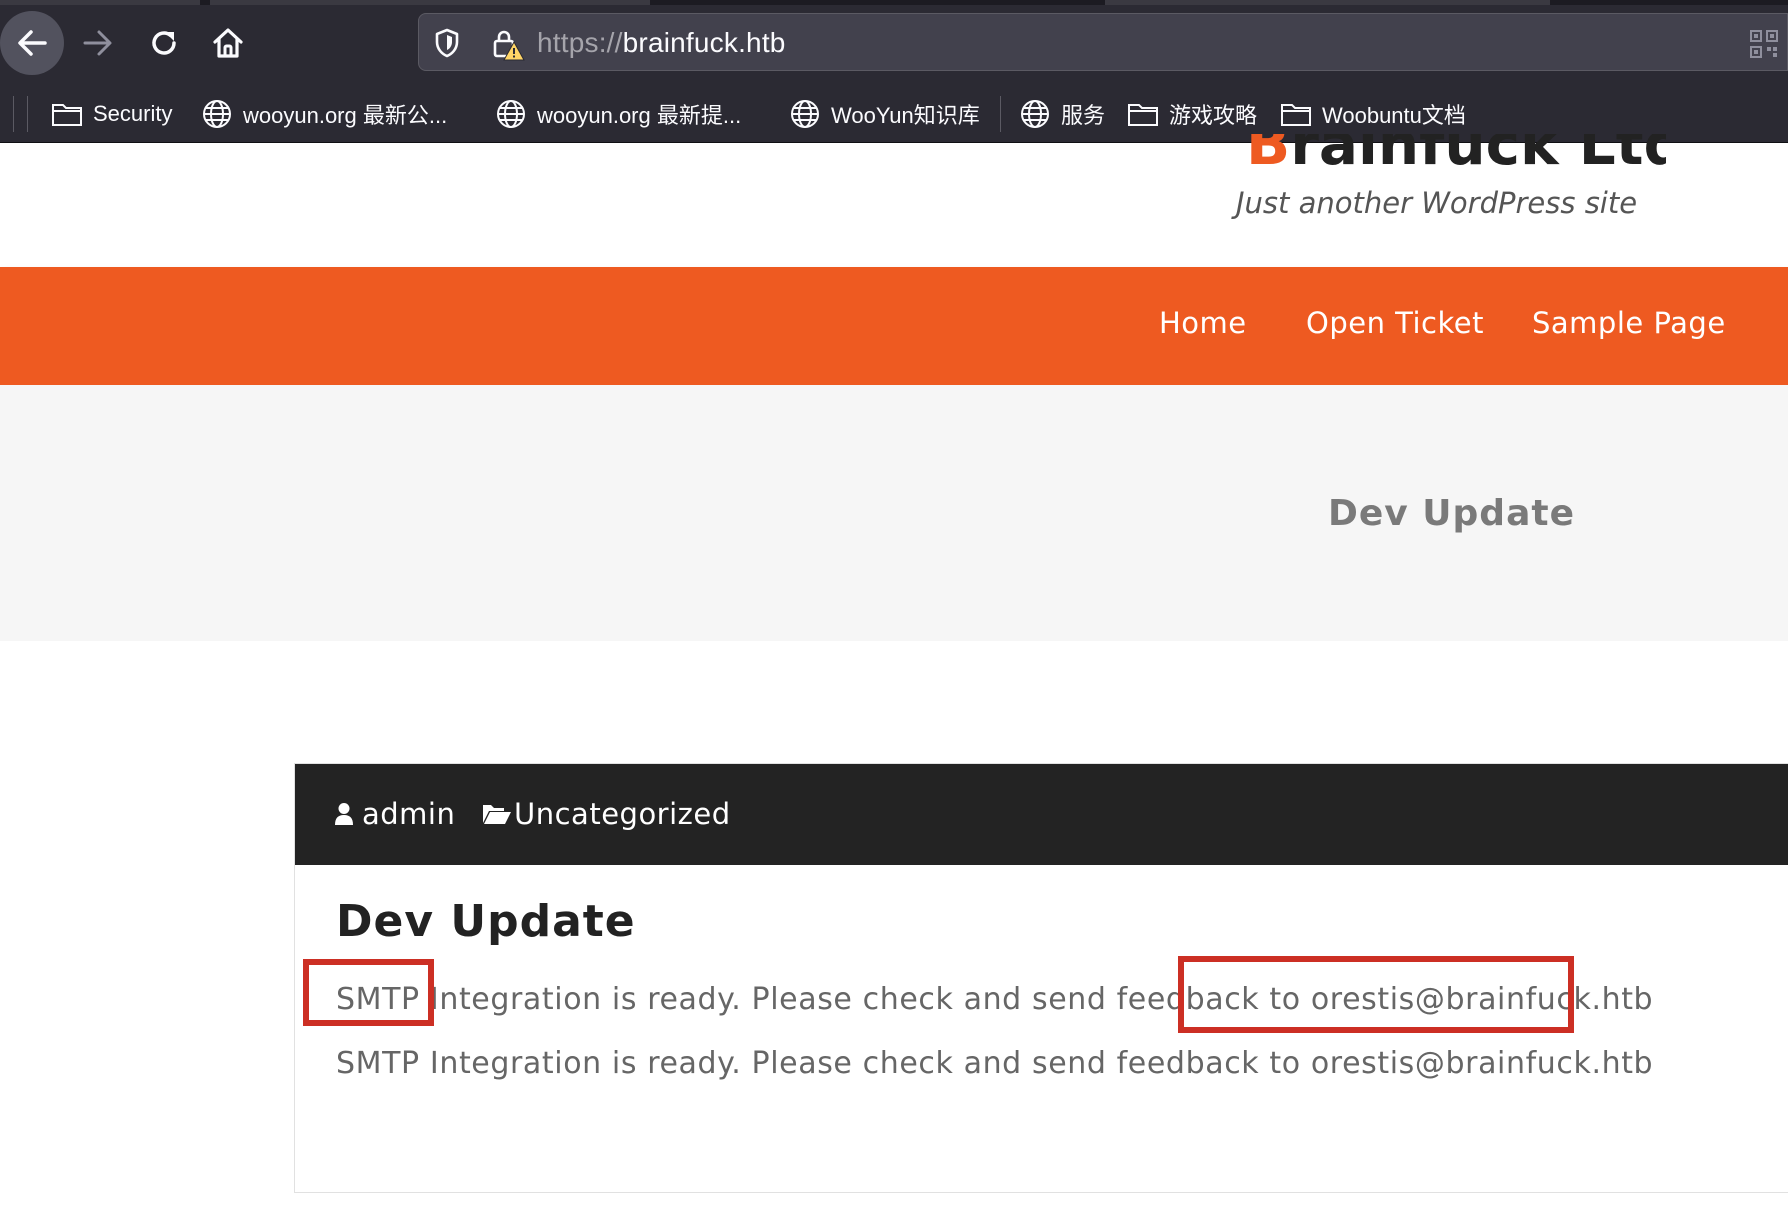 Image resolution: width=1788 pixels, height=1228 pixels. I want to click on bookmark-woobuntu-docs: Woobuntu文档, so click(1373, 114).